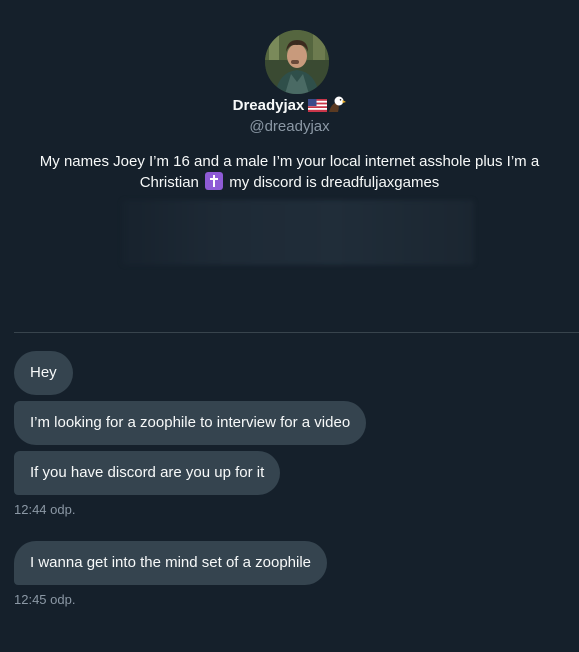  Describe the element at coordinates (268, 105) in the screenshot. I see `display-name-text: Dreadyjax` at that location.